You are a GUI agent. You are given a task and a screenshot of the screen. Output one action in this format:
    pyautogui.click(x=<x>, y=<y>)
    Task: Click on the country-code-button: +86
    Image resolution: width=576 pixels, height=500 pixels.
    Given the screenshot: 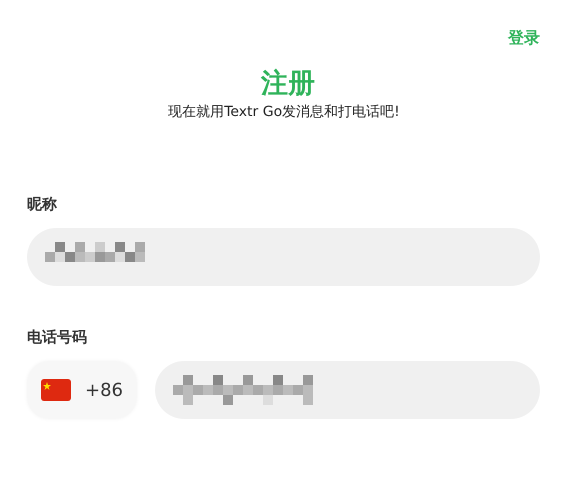 What is the action you would take?
    pyautogui.click(x=82, y=390)
    